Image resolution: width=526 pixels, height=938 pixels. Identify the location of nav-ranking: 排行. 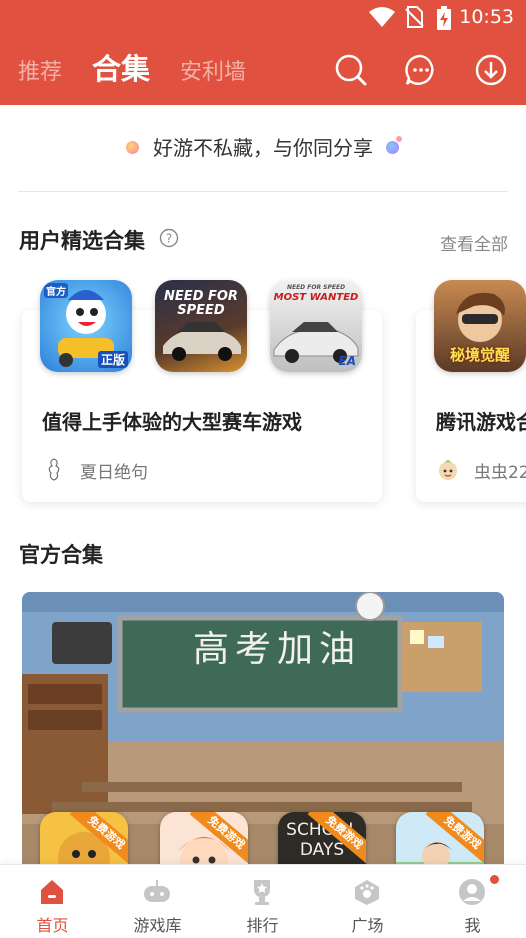
(262, 901).